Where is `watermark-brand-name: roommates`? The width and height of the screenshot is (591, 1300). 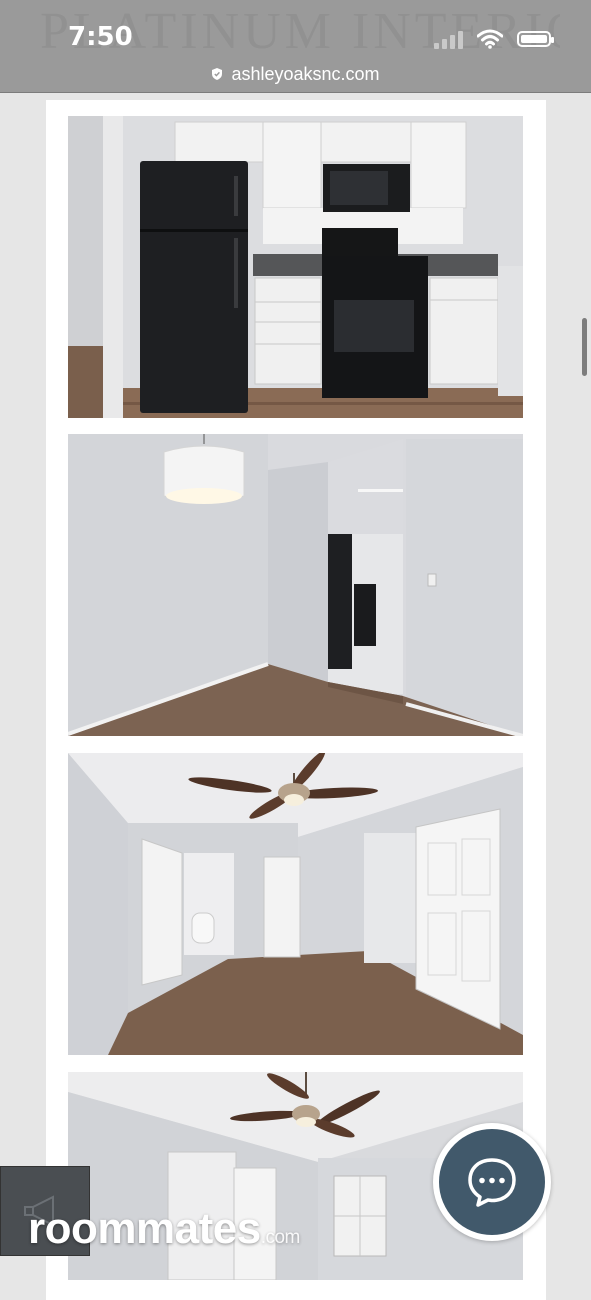
watermark-brand-name: roommates is located at coordinates (144, 1228).